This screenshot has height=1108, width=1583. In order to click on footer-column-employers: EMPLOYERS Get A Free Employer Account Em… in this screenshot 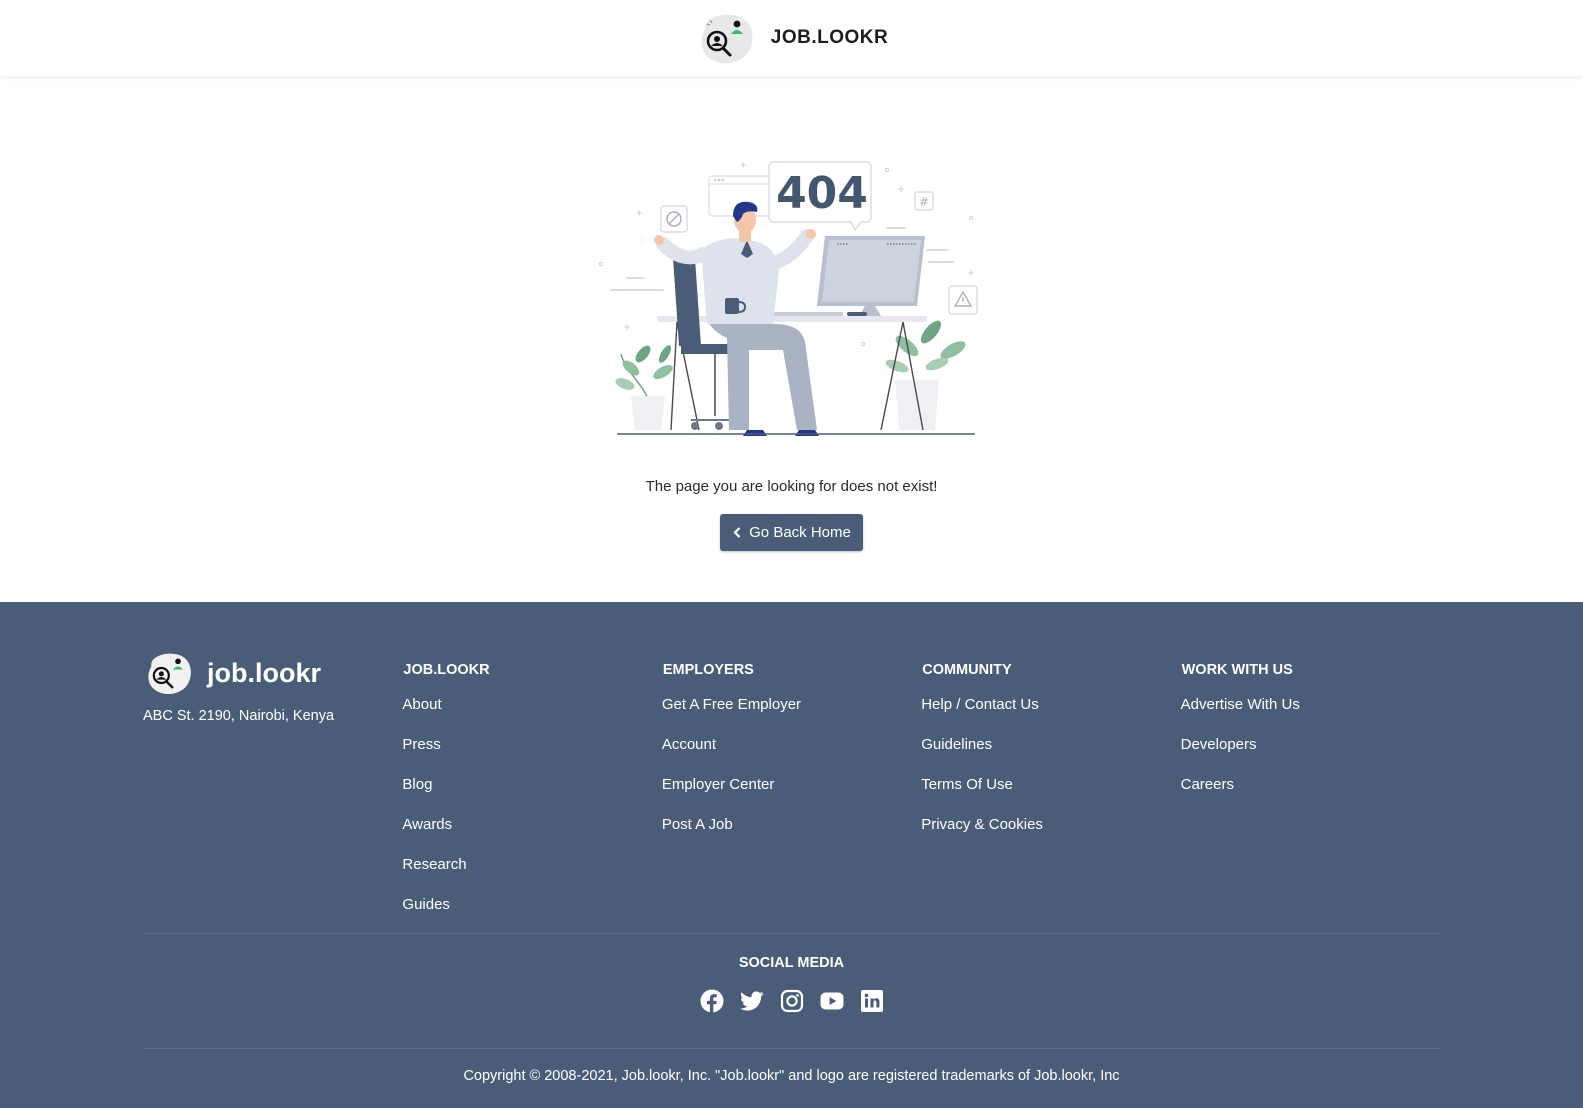, I will do `click(791, 791)`.